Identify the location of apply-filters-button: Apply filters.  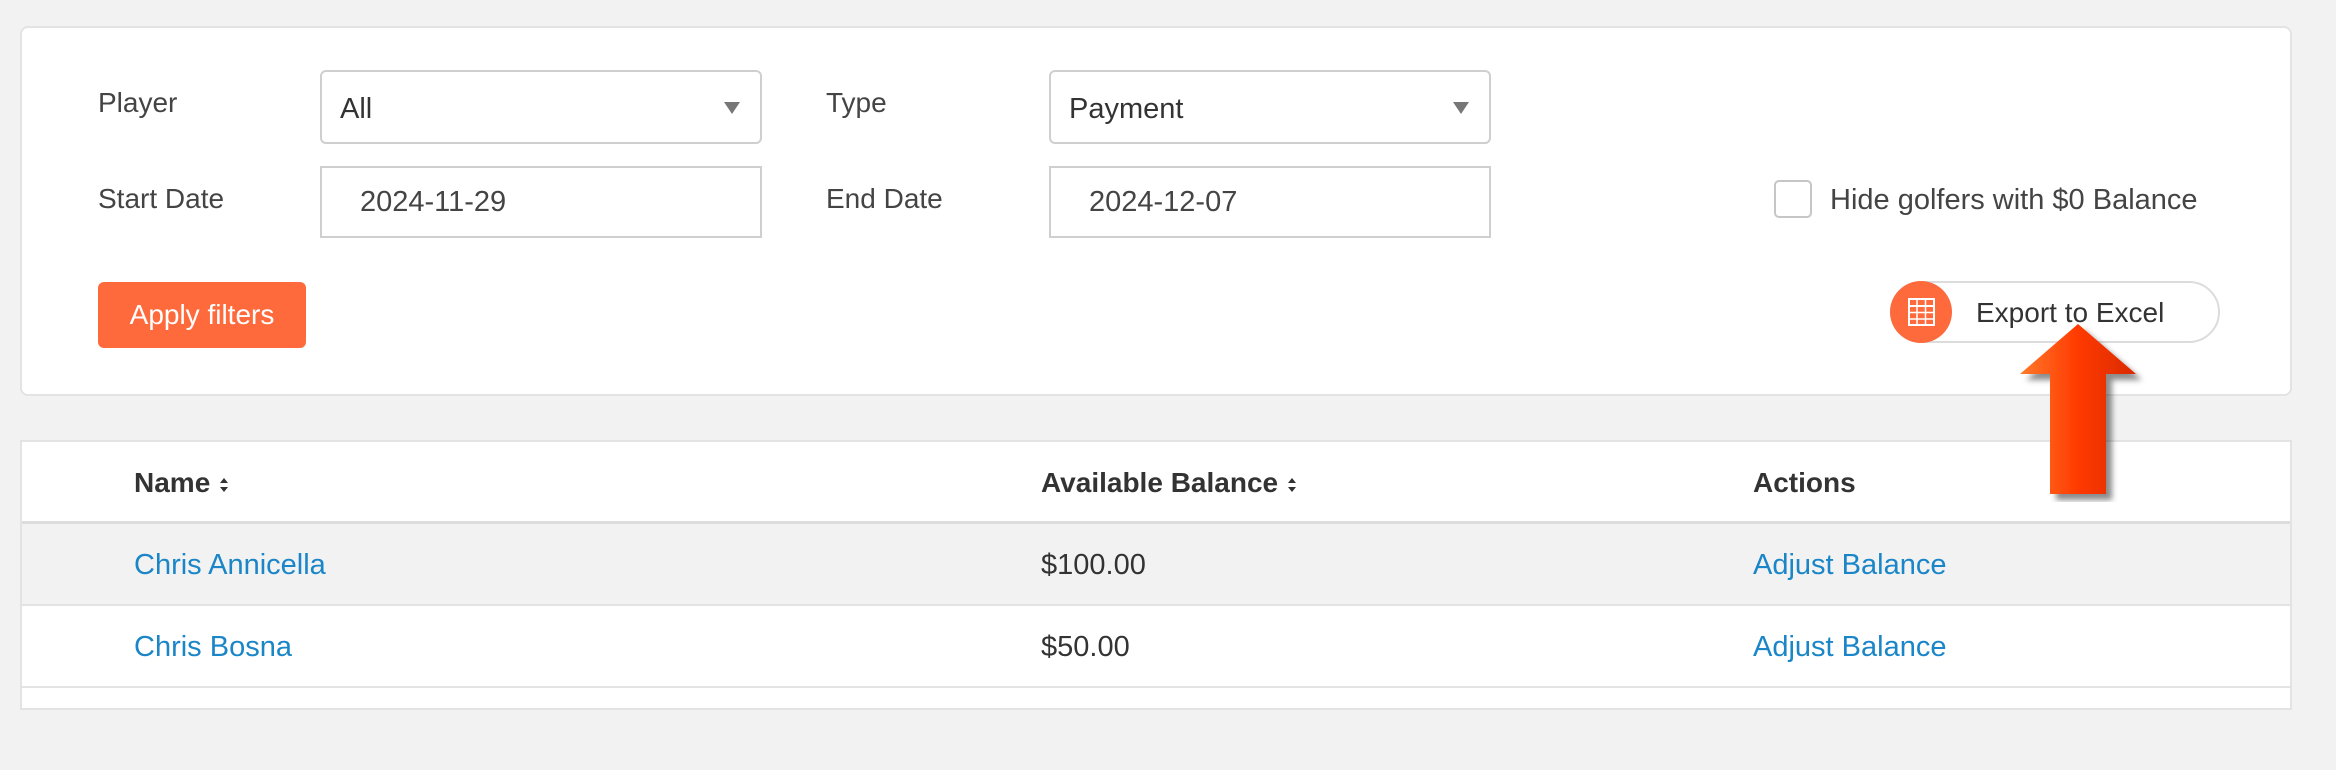
(202, 315).